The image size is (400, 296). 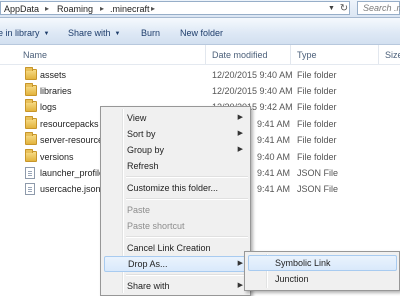 What do you see at coordinates (89, 33) in the screenshot?
I see `share-with-label: Share with` at bounding box center [89, 33].